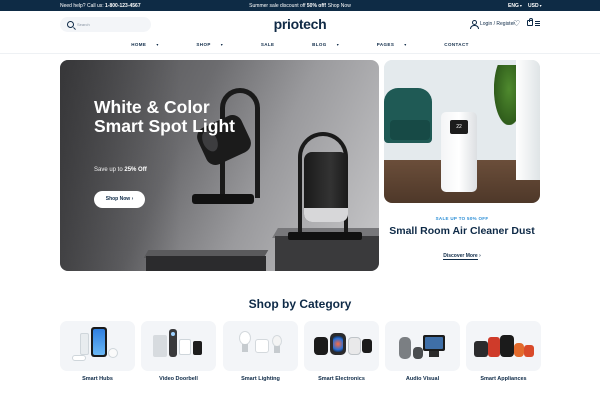  I want to click on hero-subtitle: Save up to 25% Off, so click(120, 170).